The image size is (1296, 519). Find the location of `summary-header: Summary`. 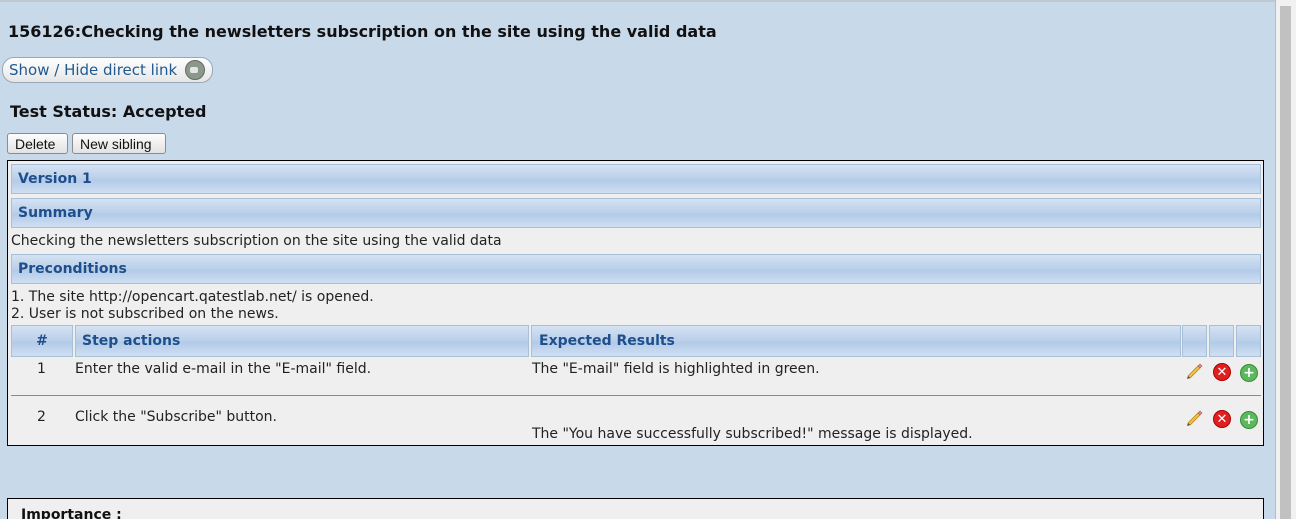

summary-header: Summary is located at coordinates (636, 213).